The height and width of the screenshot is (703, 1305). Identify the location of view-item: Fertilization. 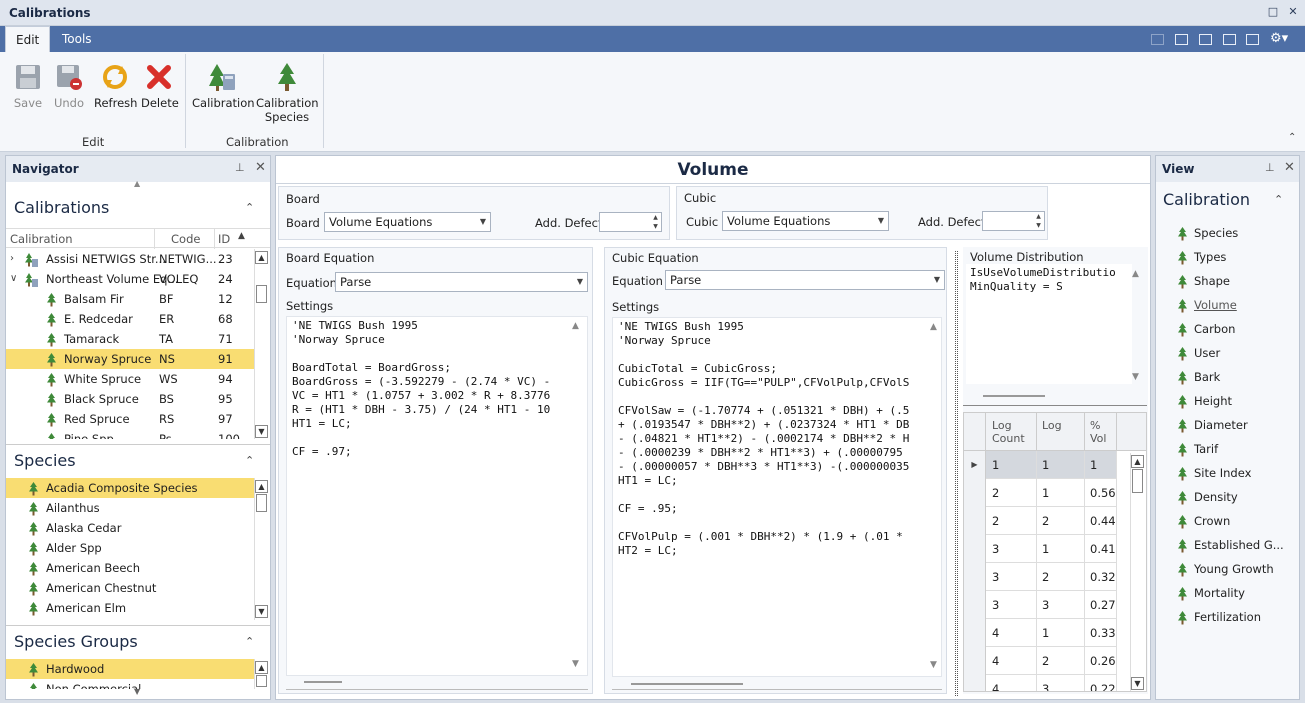
(1219, 617).